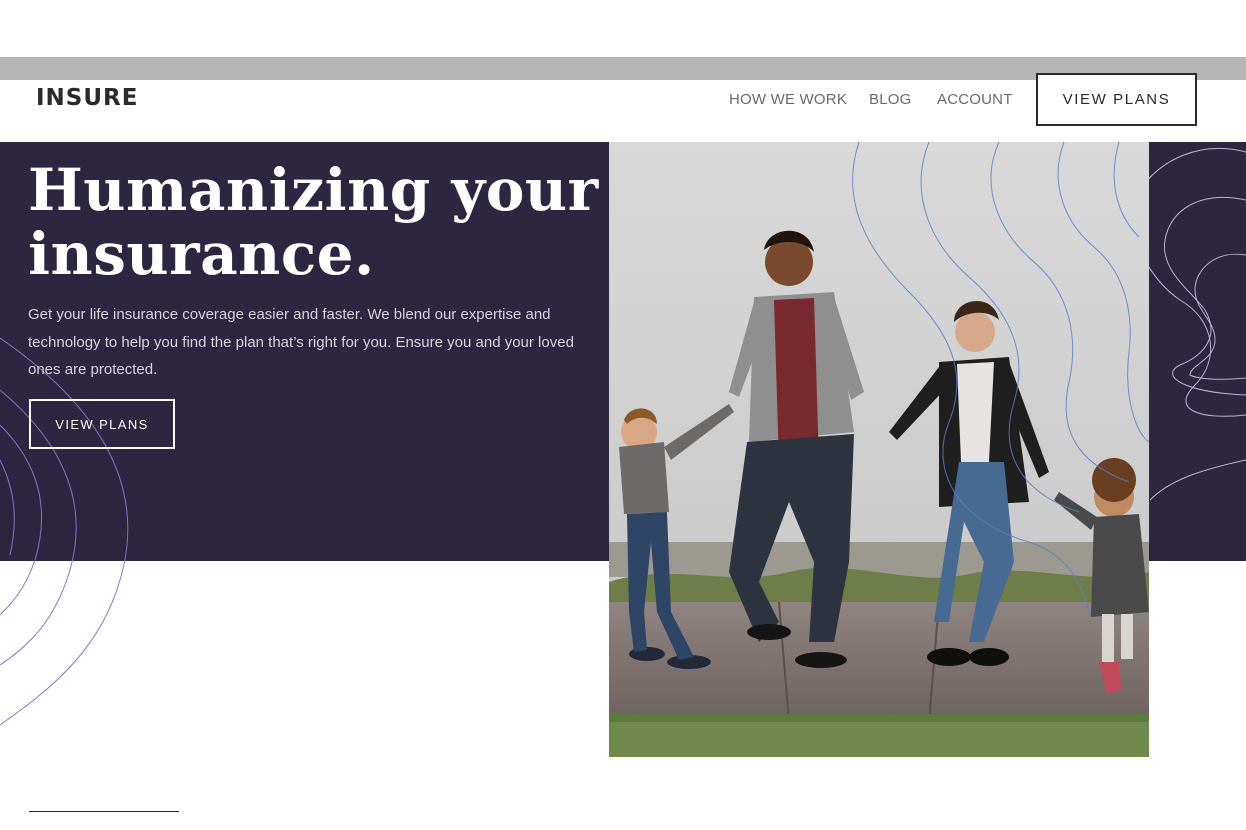  Describe the element at coordinates (1000, 377) in the screenshot. I see `photo-contour-overlay` at that location.